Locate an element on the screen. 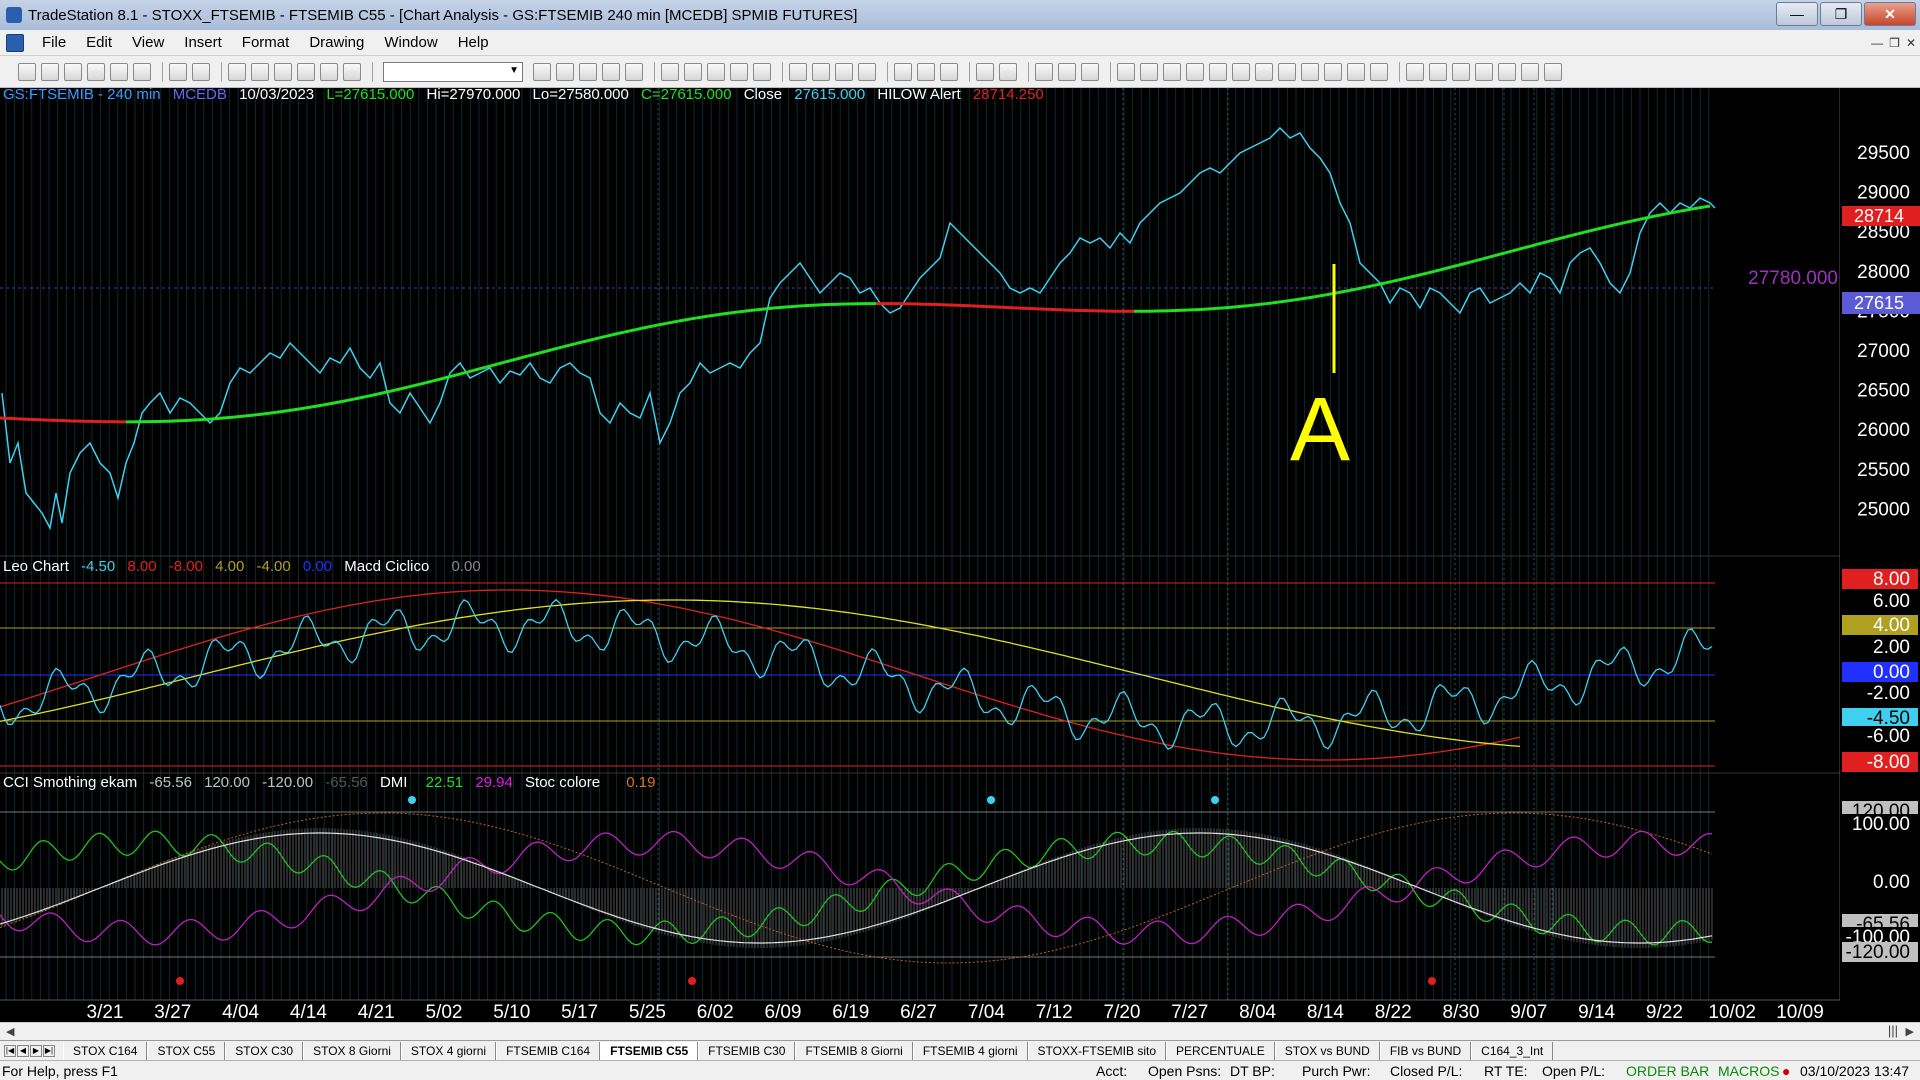 The image size is (1920, 1080). horizontal-scrollbar: ◀ ||| ▶ is located at coordinates (960, 1031).